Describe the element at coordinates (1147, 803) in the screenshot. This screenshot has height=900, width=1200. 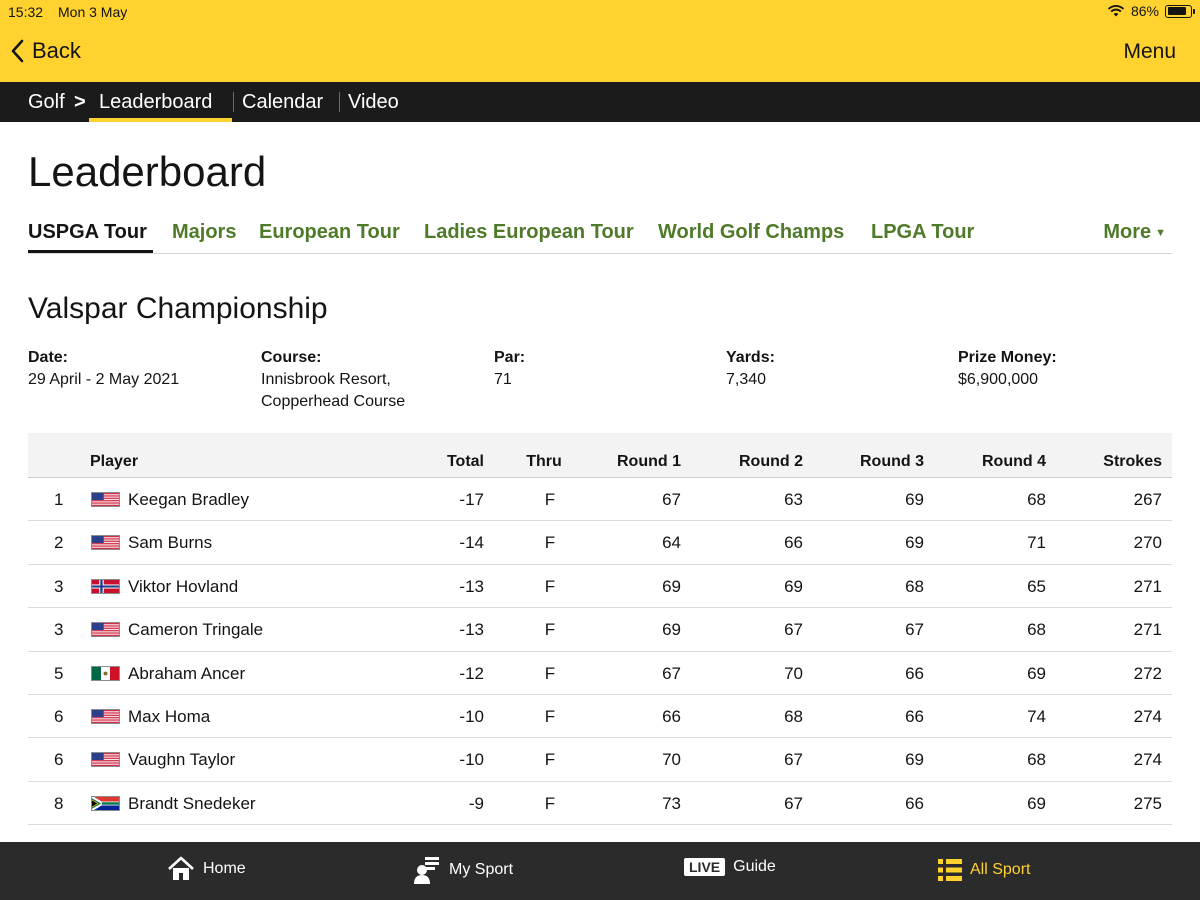
I see `cell-strokes: 275` at that location.